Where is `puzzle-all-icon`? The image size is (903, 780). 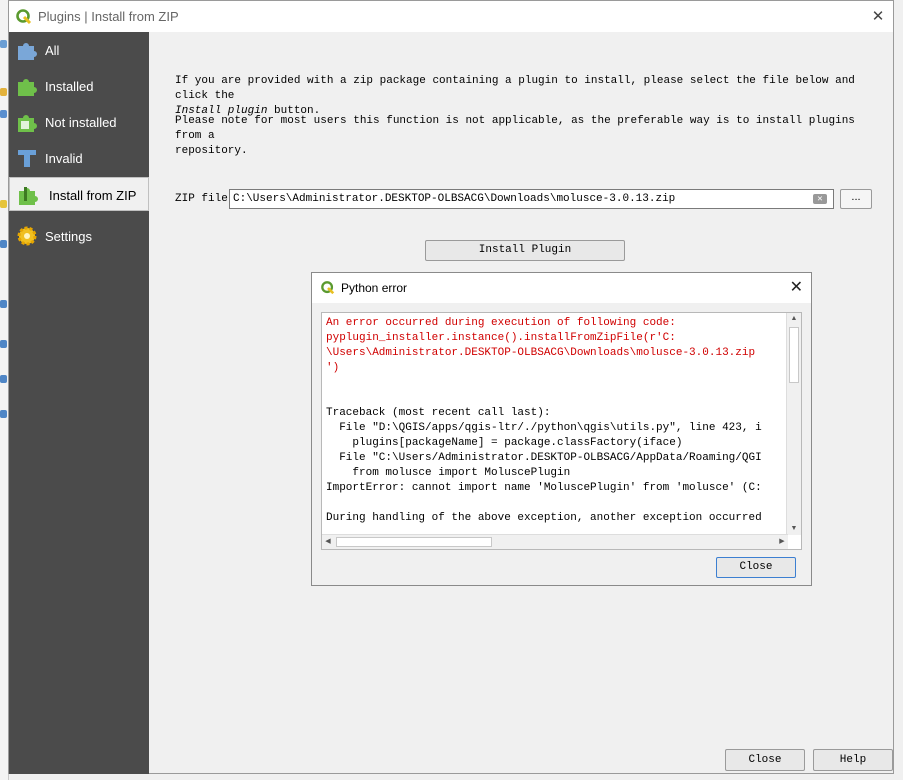
puzzle-all-icon is located at coordinates (27, 51).